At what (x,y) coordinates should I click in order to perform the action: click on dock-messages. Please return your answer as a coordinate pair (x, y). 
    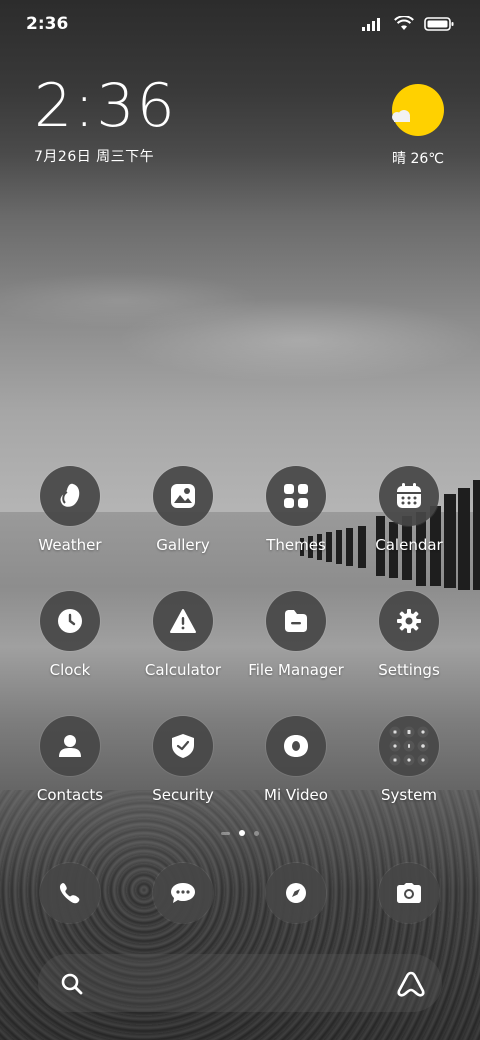
    Looking at the image, I should click on (183, 893).